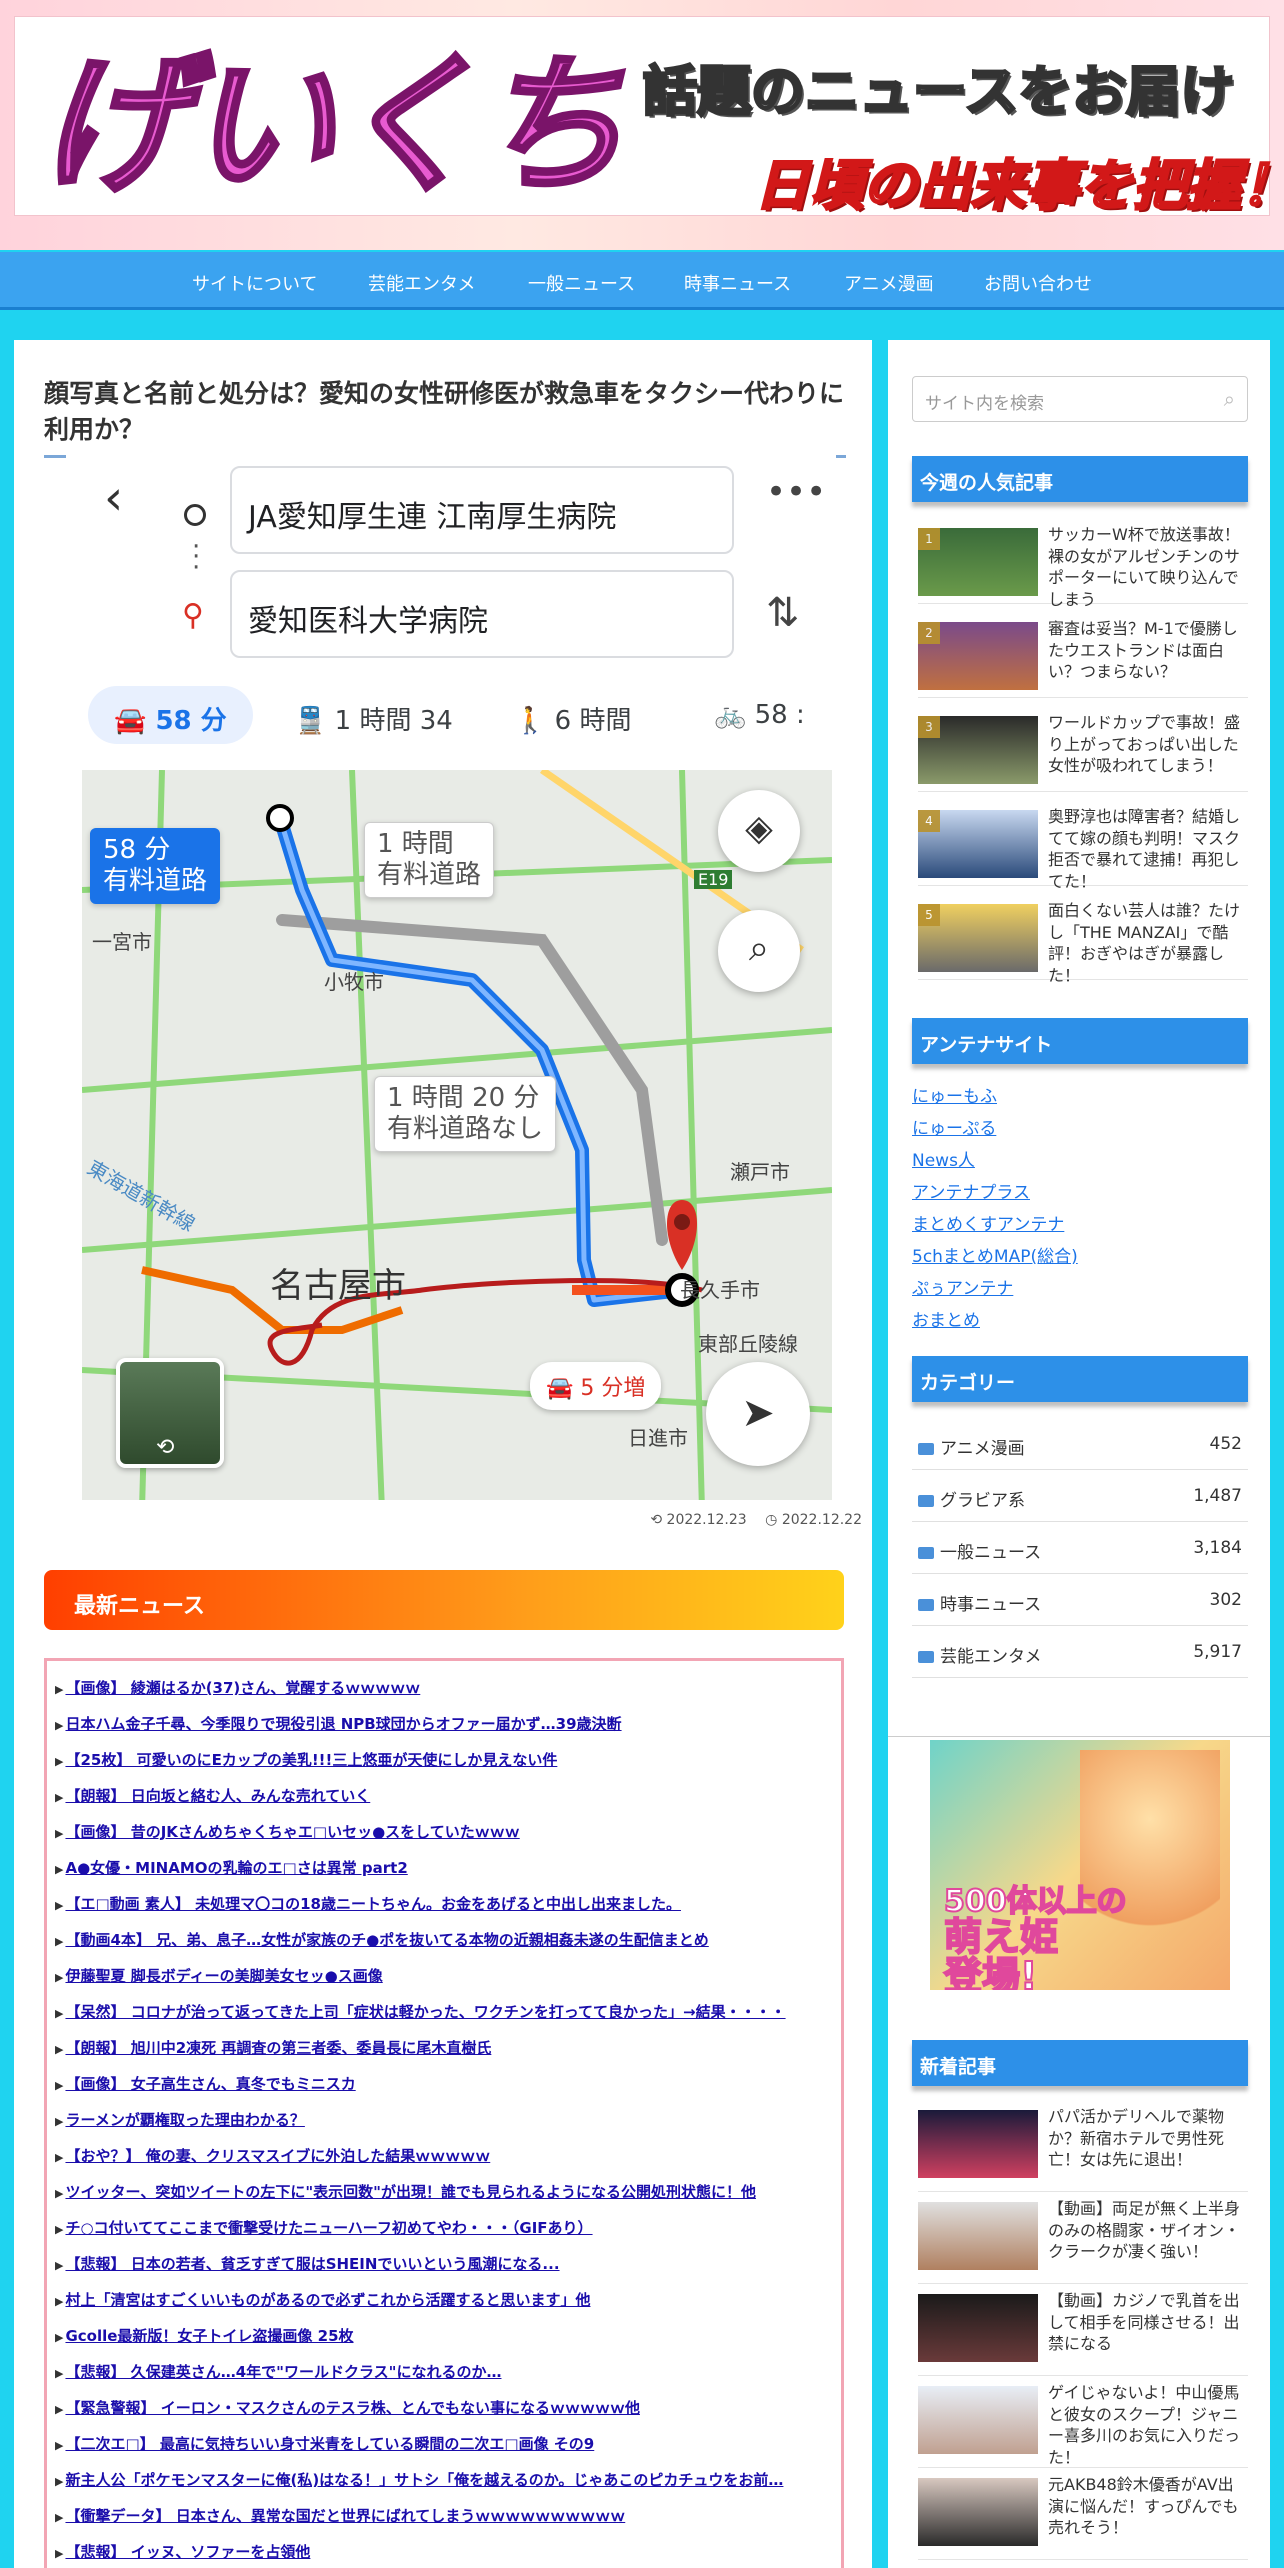 Image resolution: width=1284 pixels, height=2568 pixels. What do you see at coordinates (444, 2409) in the screenshot?
I see `latest-news-item: 【緊急警報】 イーロン・マスクさんのテスラ株、とんでもない事になるｗｗｗｗｗ他` at bounding box center [444, 2409].